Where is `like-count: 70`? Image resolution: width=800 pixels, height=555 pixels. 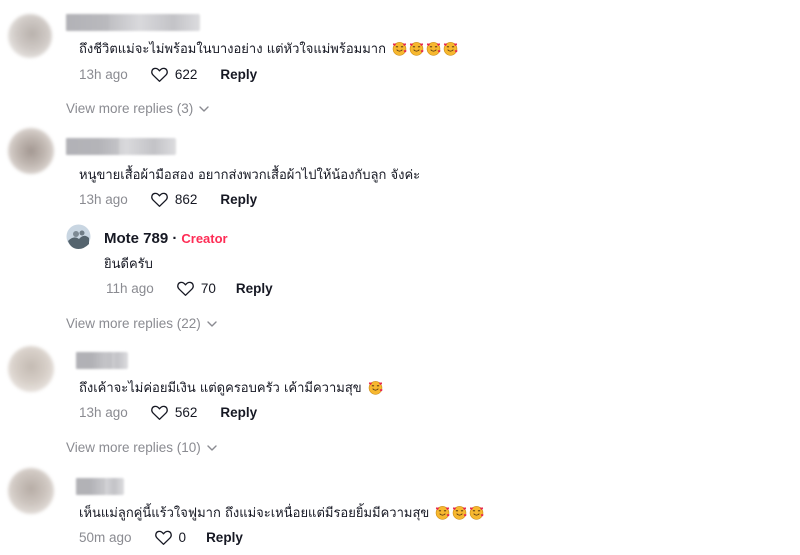 like-count: 70 is located at coordinates (208, 288).